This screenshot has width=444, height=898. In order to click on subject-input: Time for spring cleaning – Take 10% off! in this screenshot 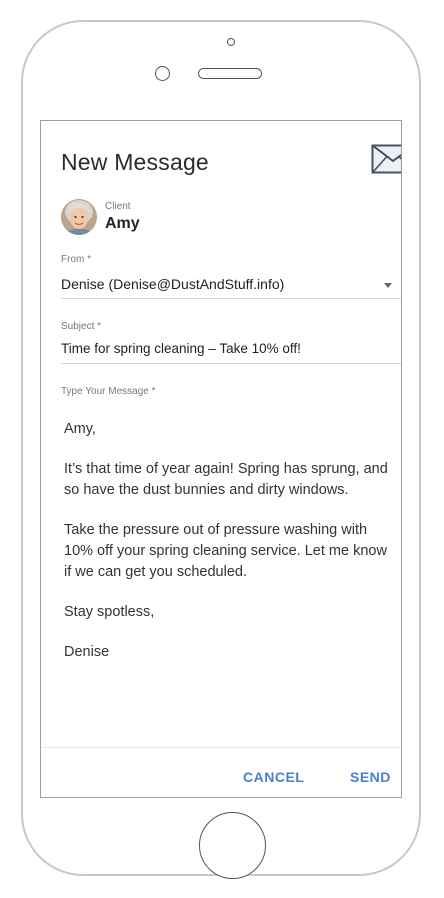, I will do `click(181, 348)`.